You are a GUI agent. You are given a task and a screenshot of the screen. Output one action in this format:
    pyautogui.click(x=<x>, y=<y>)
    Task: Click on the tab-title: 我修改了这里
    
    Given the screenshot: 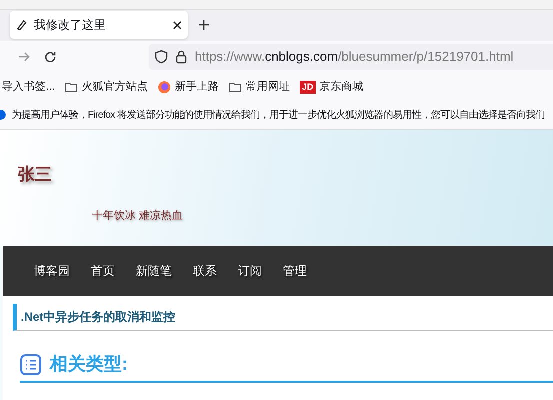 What is the action you would take?
    pyautogui.click(x=70, y=25)
    